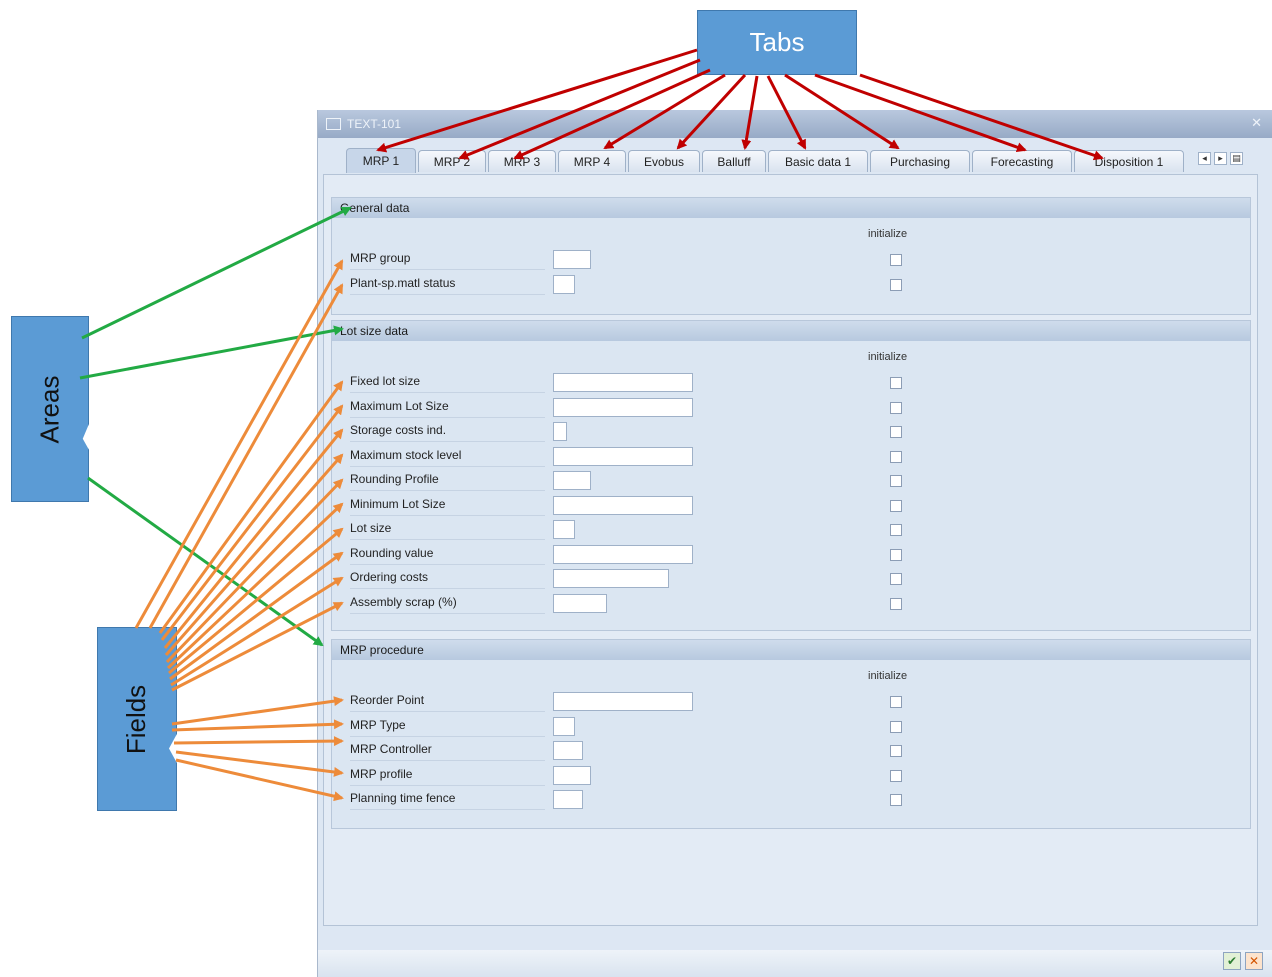 This screenshot has width=1272, height=977. I want to click on field-row: Reorder Point, so click(632, 701).